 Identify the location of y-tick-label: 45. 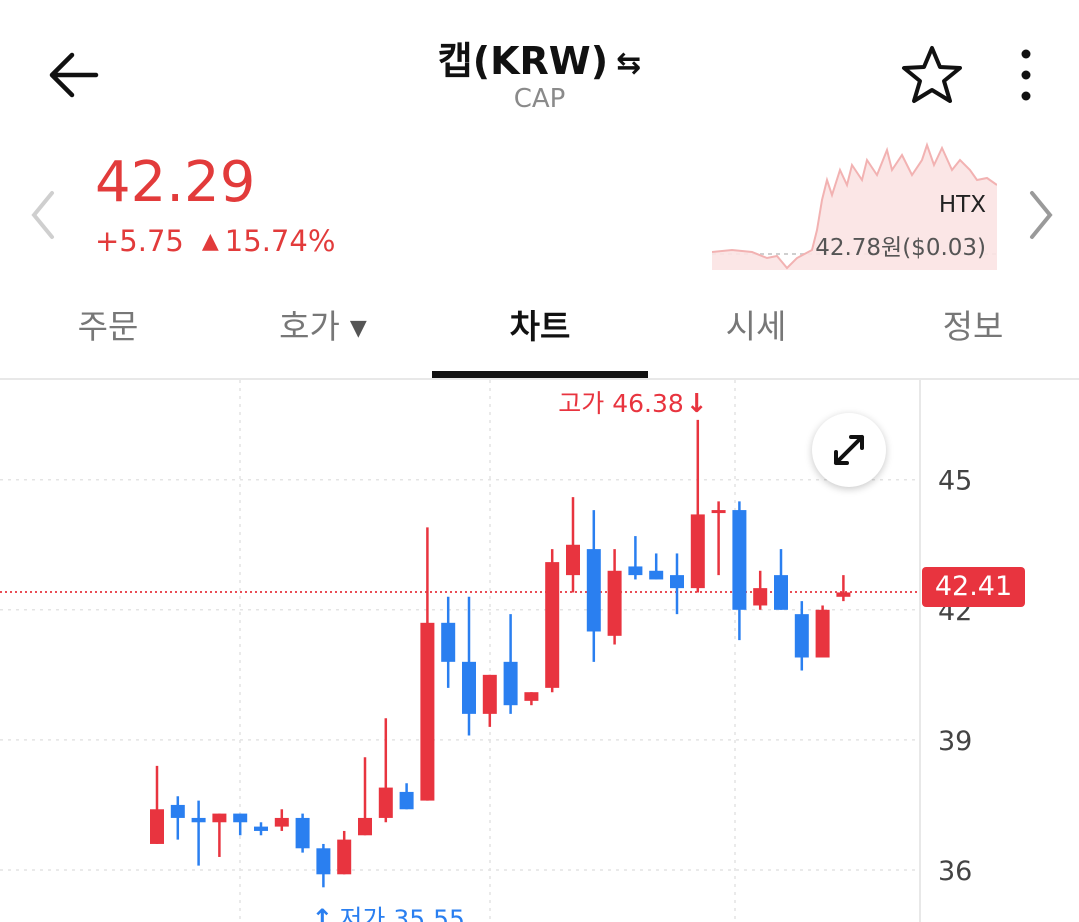
(955, 481).